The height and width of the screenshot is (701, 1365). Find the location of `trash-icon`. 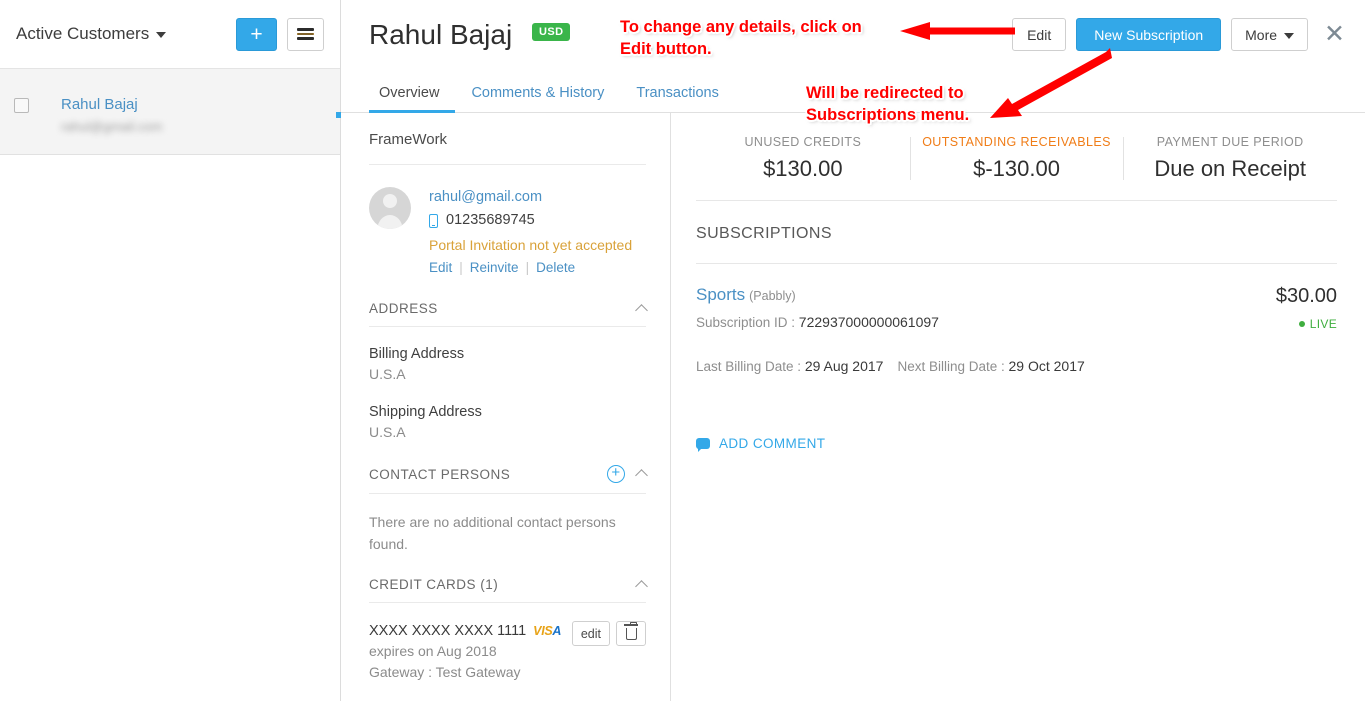

trash-icon is located at coordinates (631, 630).